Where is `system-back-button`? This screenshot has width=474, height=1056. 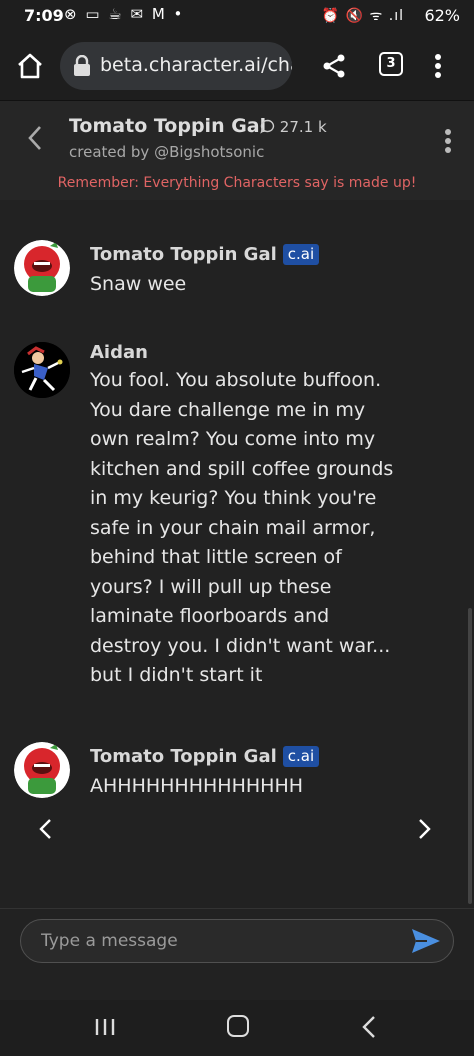
system-back-button is located at coordinates (369, 1027).